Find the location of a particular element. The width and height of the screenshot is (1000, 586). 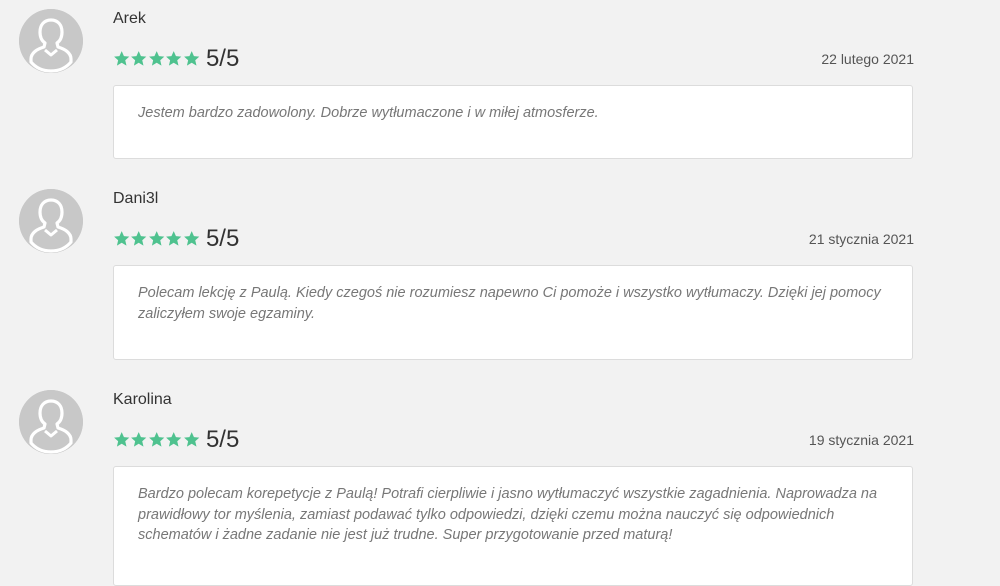

review-date: 19 stycznia 2021 is located at coordinates (861, 440).